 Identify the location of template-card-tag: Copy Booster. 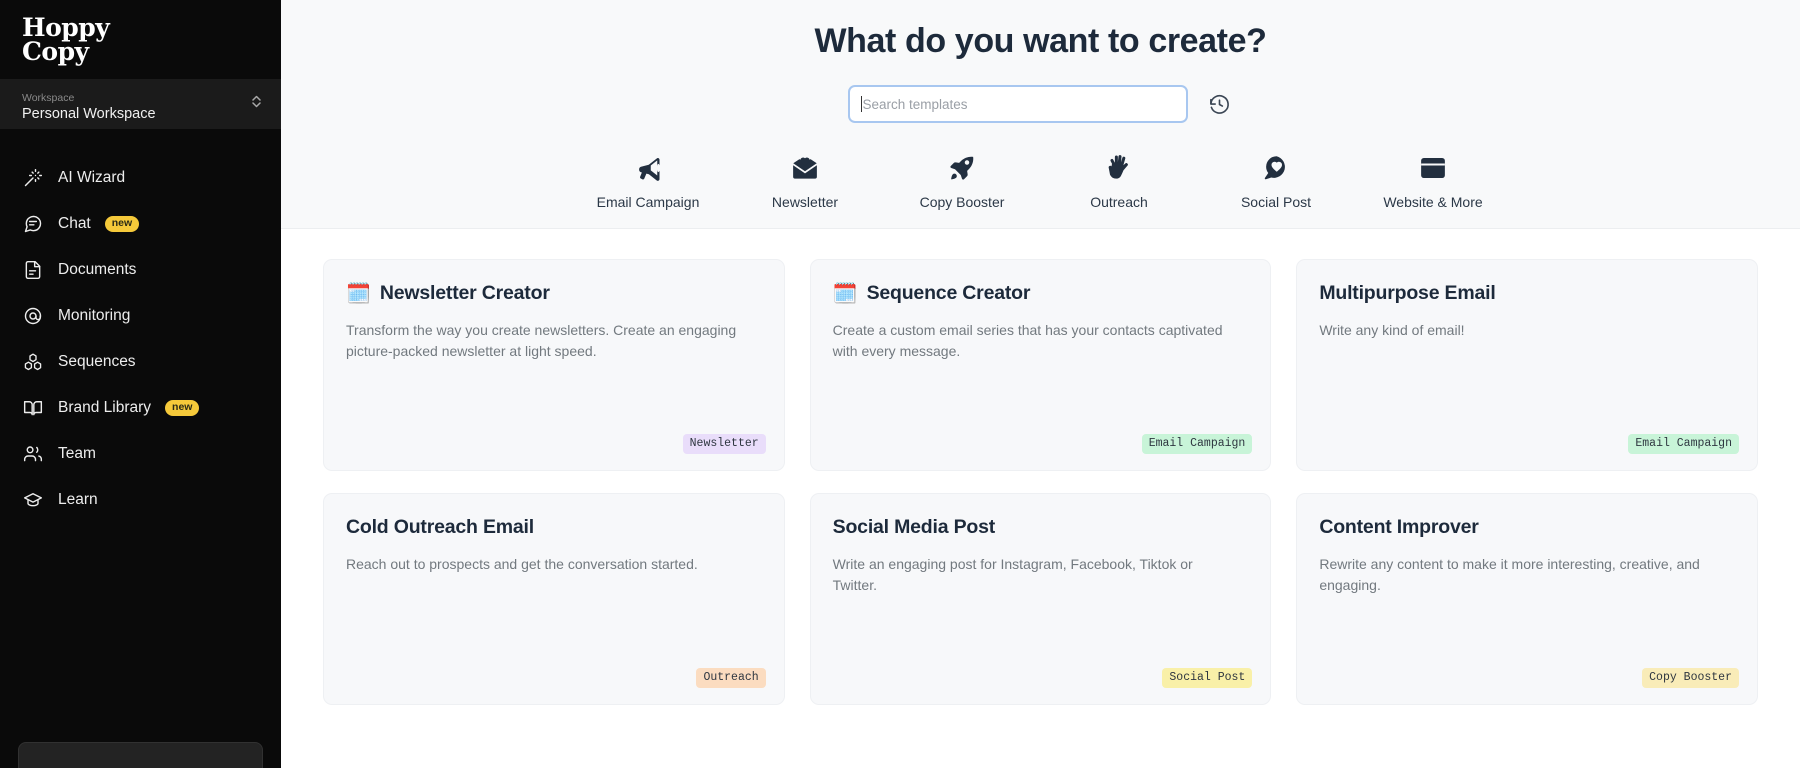
(1690, 678).